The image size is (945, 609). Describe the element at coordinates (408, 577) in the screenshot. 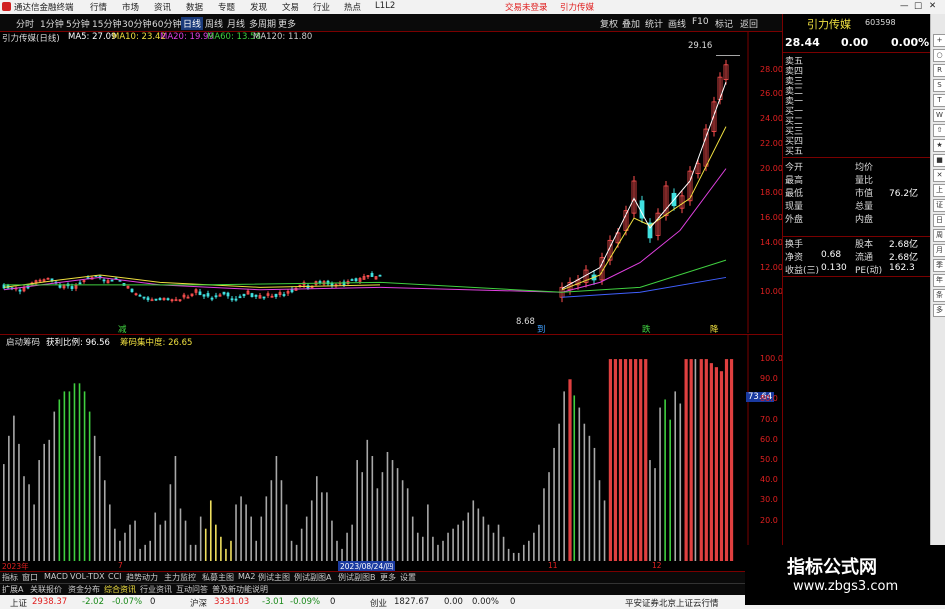

I see `tab-settings: 设置` at that location.